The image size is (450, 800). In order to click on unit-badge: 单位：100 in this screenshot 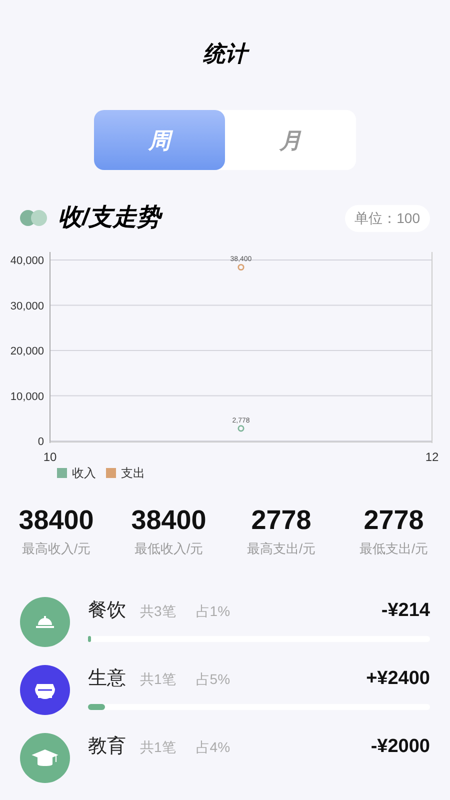, I will do `click(387, 218)`.